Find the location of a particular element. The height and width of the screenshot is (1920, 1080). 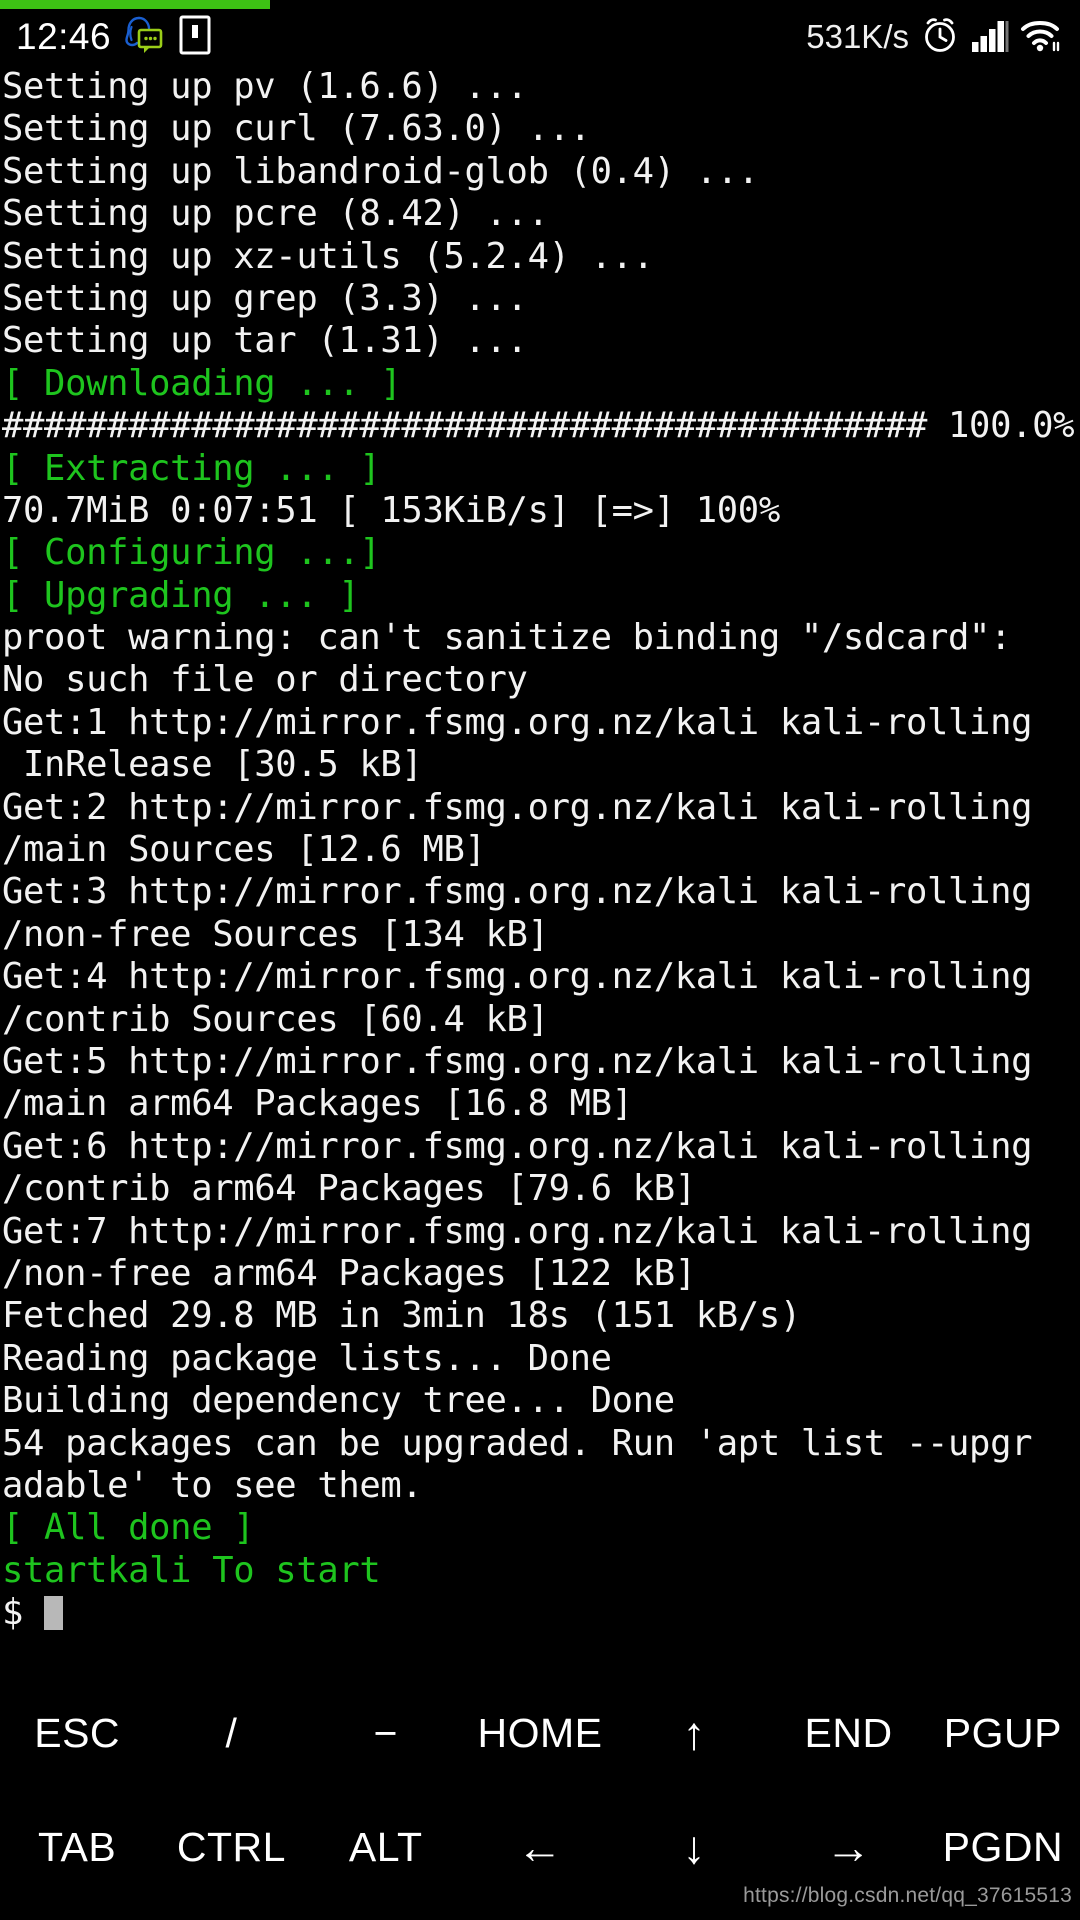

key-end: END is located at coordinates (848, 1733).